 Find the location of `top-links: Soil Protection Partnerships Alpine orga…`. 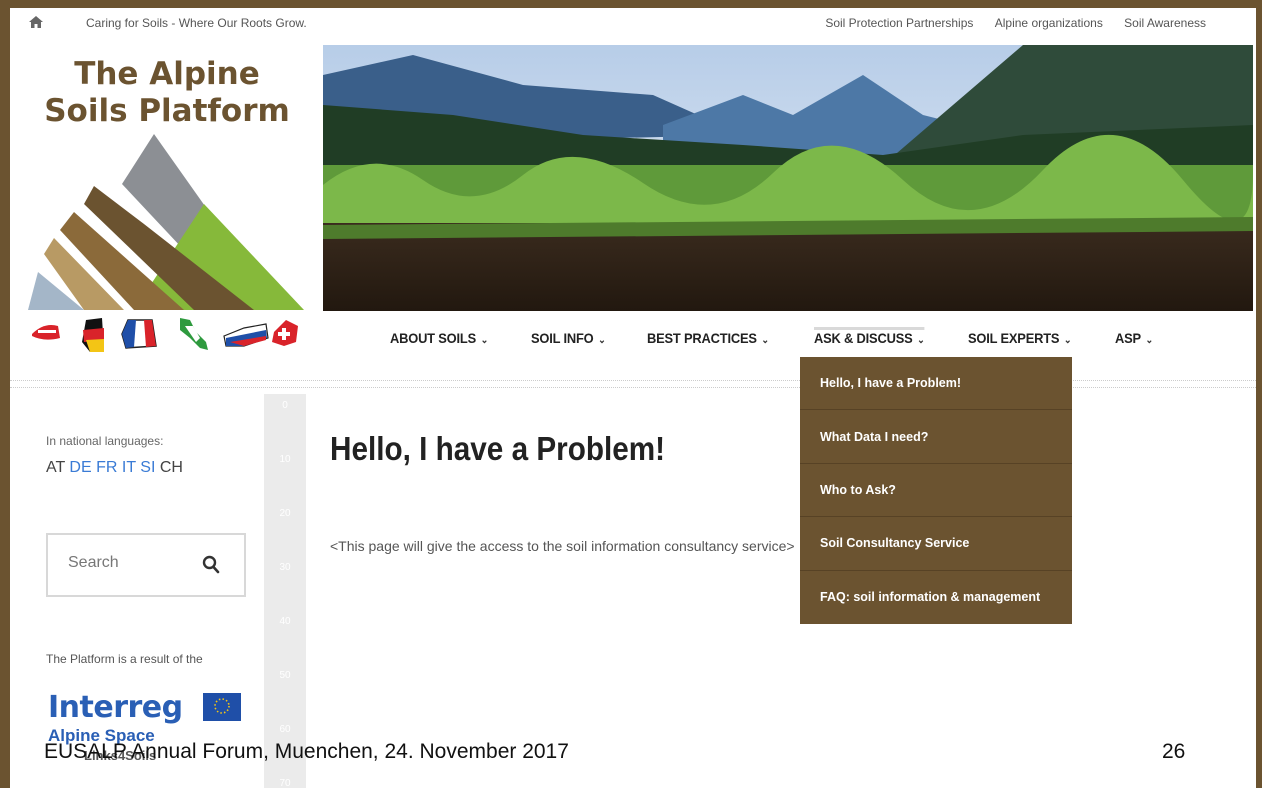

top-links: Soil Protection Partnerships Alpine orga… is located at coordinates (1006, 23).